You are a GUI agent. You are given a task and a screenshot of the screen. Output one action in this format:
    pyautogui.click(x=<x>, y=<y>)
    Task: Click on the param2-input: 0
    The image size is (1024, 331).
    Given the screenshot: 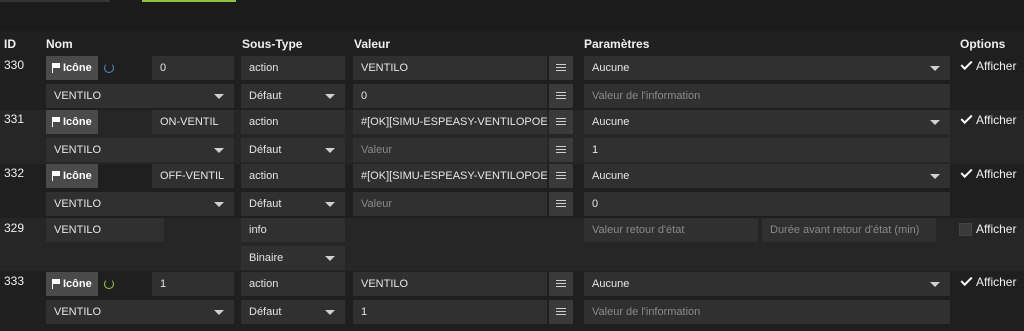 What is the action you would take?
    pyautogui.click(x=767, y=204)
    